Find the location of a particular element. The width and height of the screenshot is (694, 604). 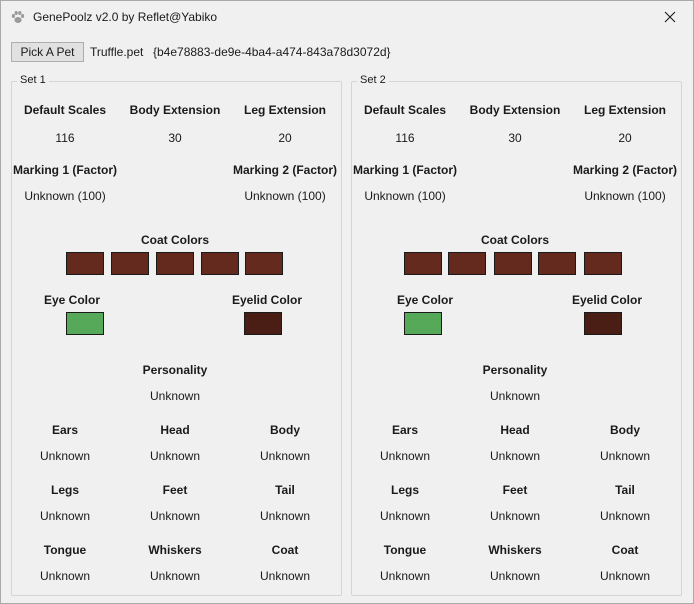

group-label: Set 1 is located at coordinates (33, 80).